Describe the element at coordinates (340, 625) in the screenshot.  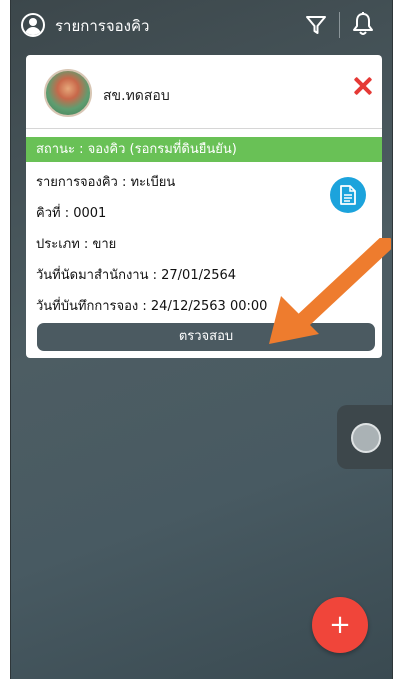
I see `add-button: +` at that location.